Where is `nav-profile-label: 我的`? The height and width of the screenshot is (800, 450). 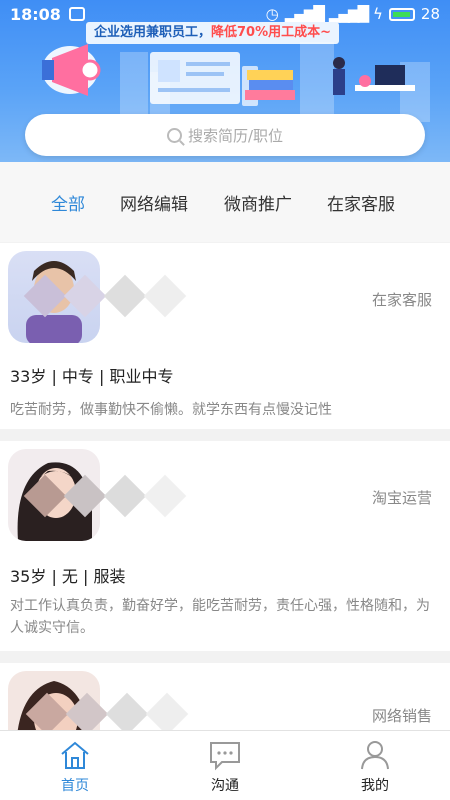 nav-profile-label: 我的 is located at coordinates (375, 786).